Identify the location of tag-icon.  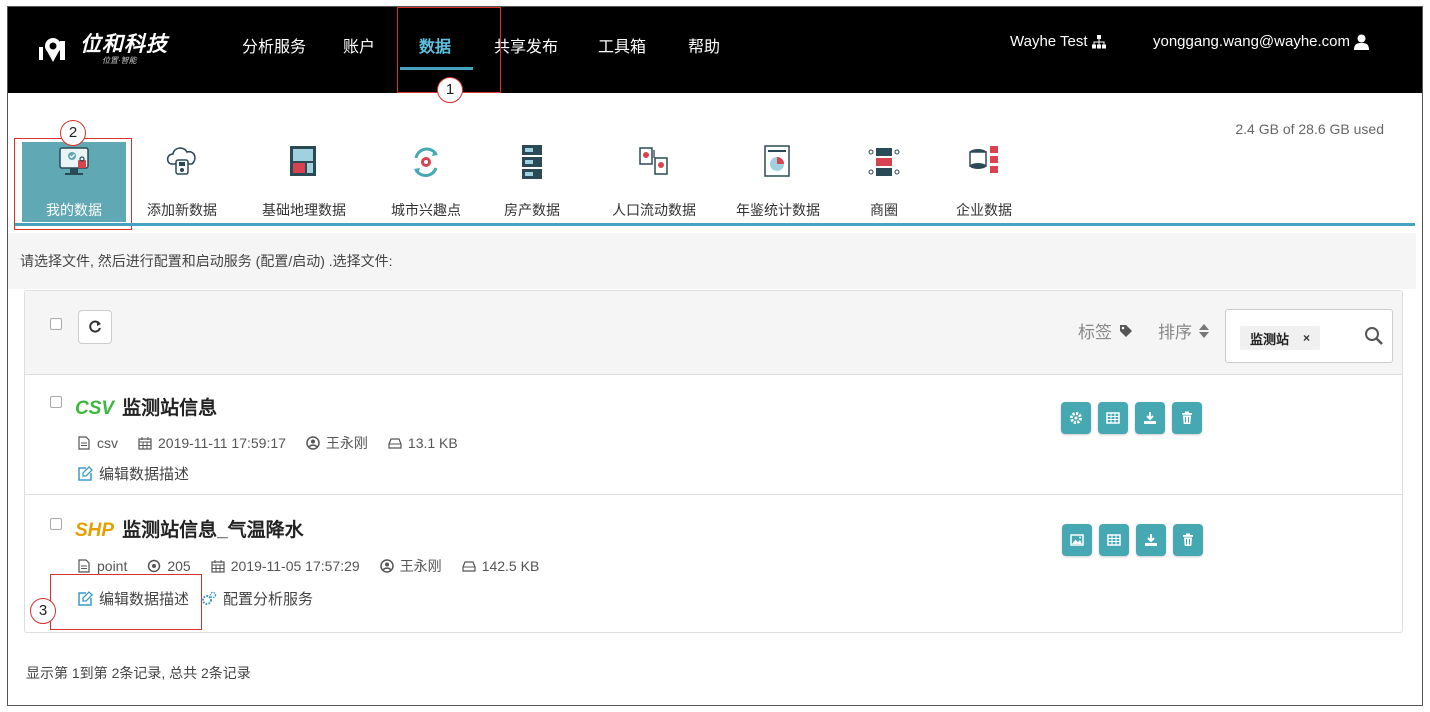
(1126, 330).